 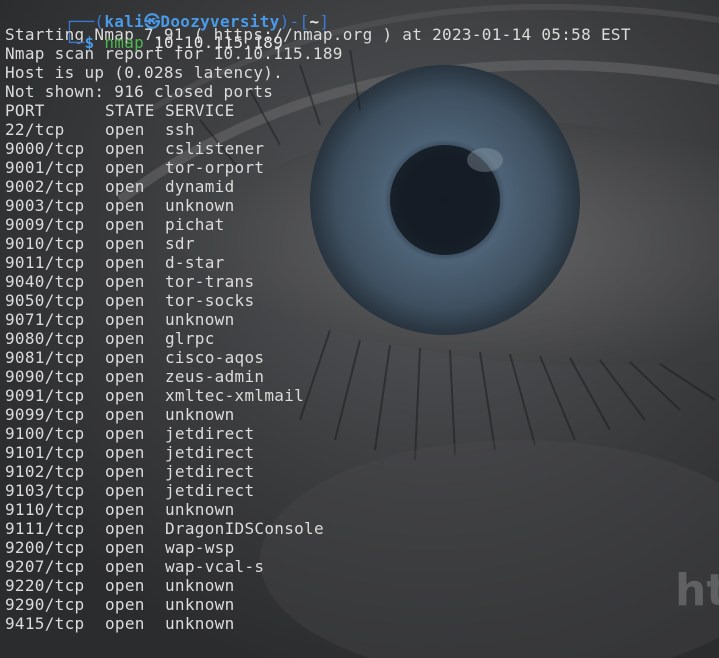 What do you see at coordinates (45, 338) in the screenshot?
I see `port-cell: 9080/tcp` at bounding box center [45, 338].